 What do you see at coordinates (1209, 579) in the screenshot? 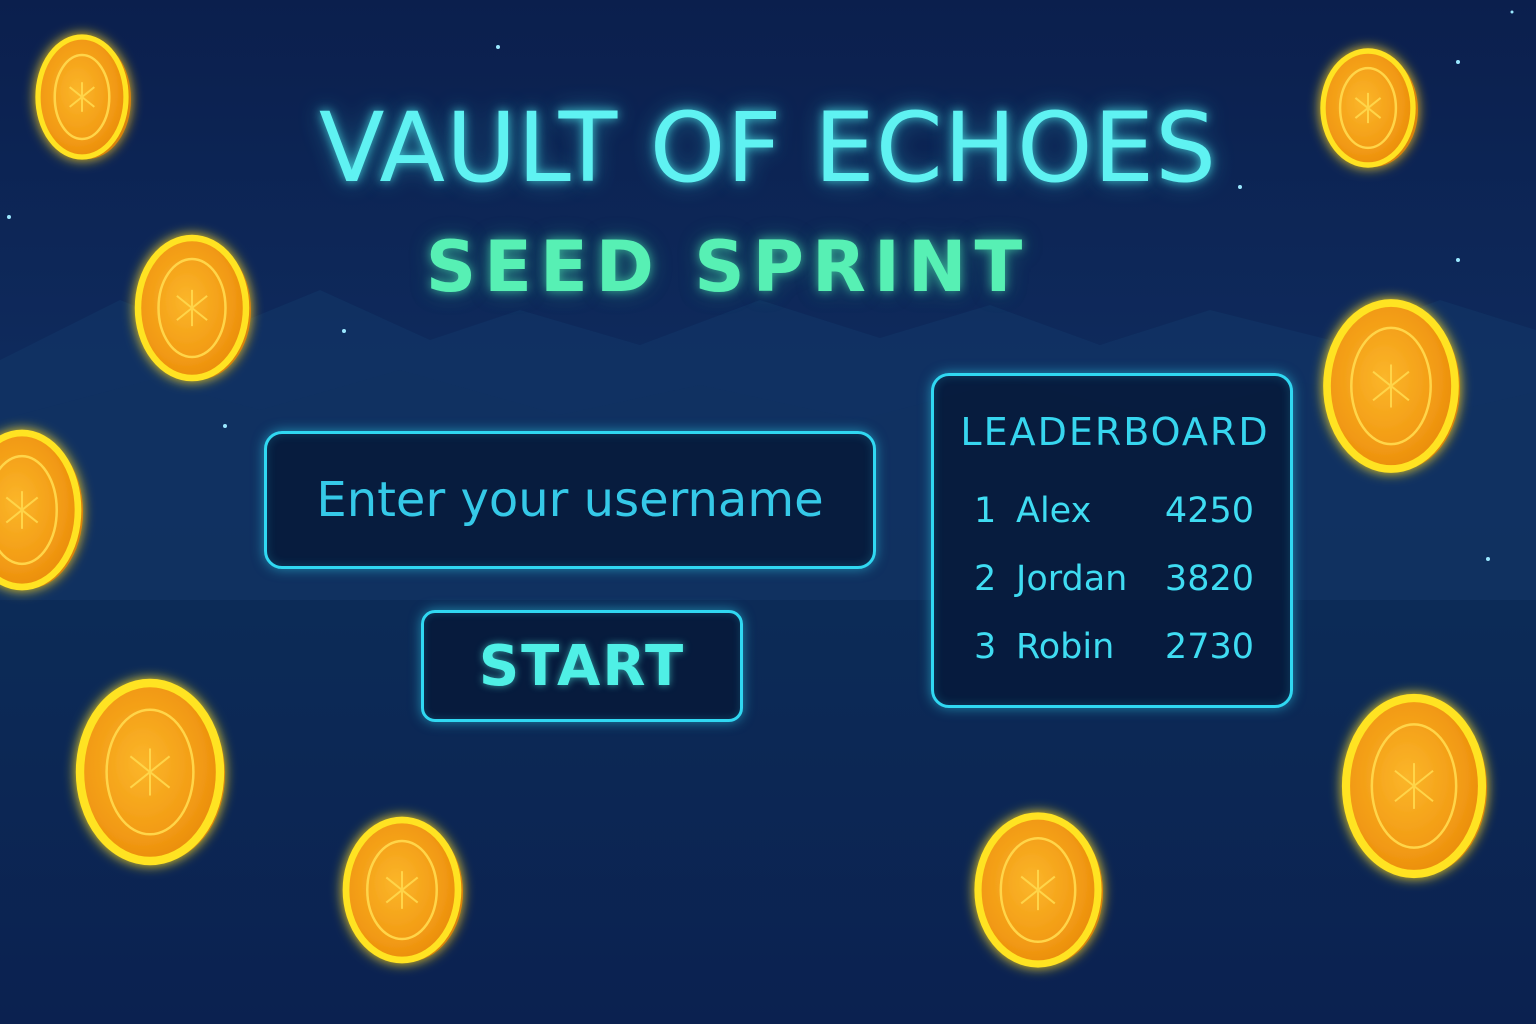
I see `leaderboard-score: 3820` at bounding box center [1209, 579].